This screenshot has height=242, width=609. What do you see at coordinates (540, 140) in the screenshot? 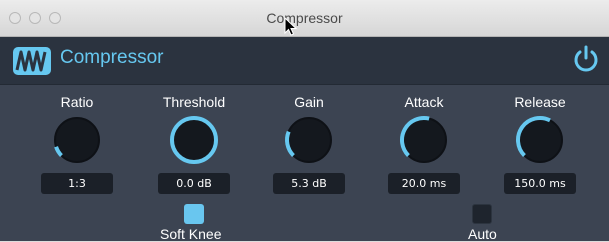
I see `release-knob` at bounding box center [540, 140].